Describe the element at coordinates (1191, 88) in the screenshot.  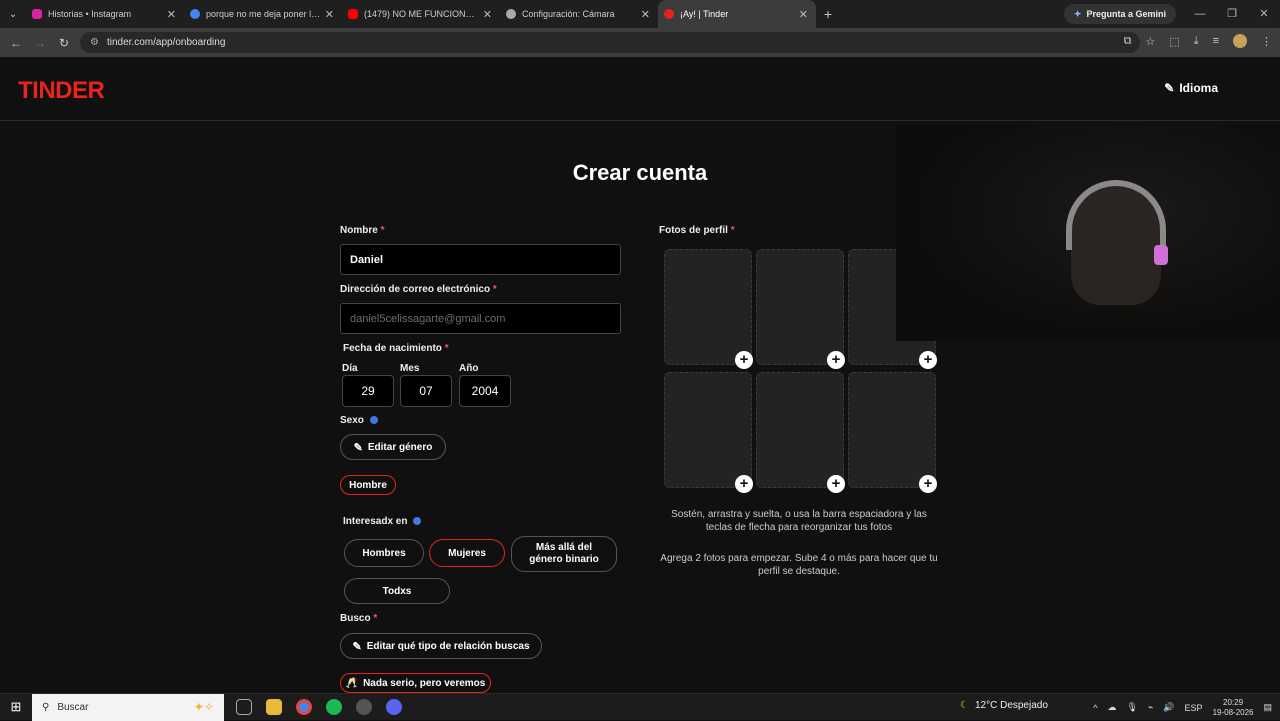
I see `language-button: ✎ Idioma` at that location.